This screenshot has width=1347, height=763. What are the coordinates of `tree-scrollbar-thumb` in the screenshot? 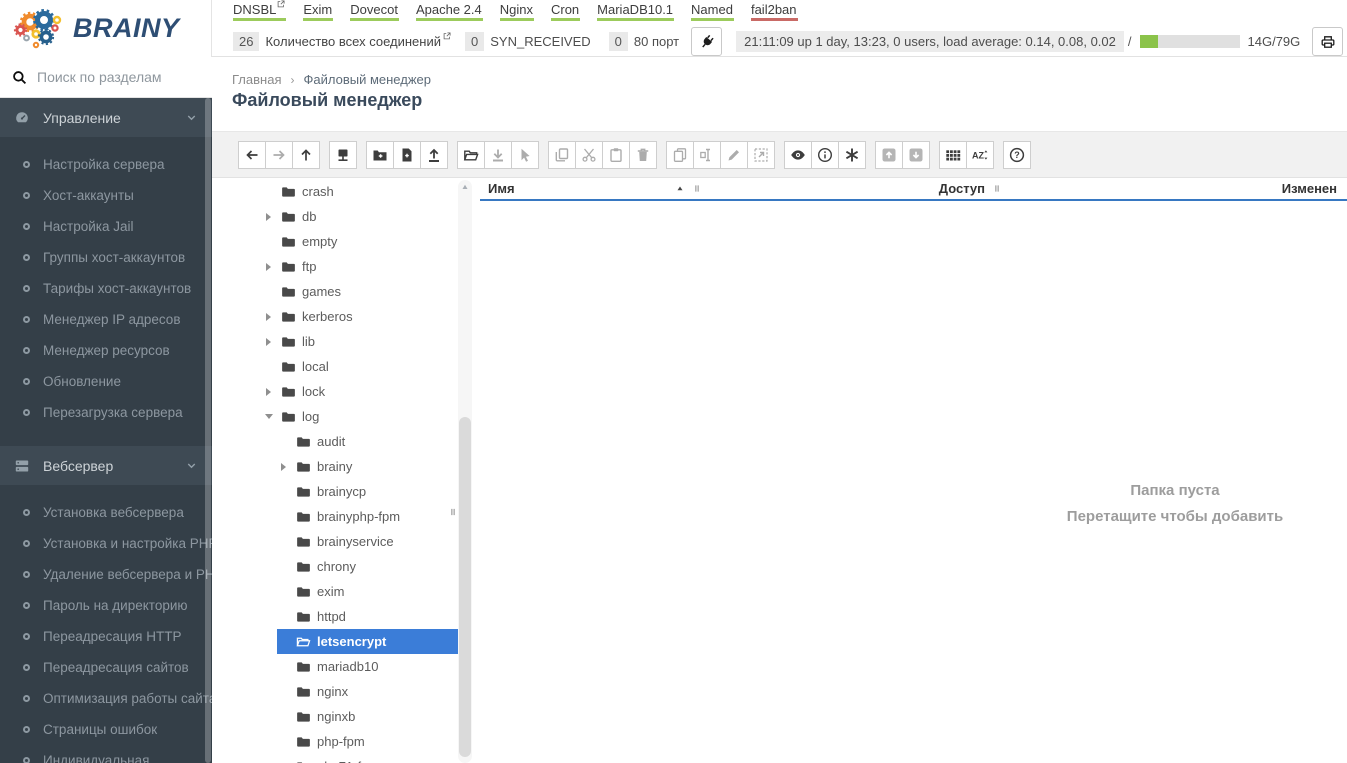 It's located at (465, 587).